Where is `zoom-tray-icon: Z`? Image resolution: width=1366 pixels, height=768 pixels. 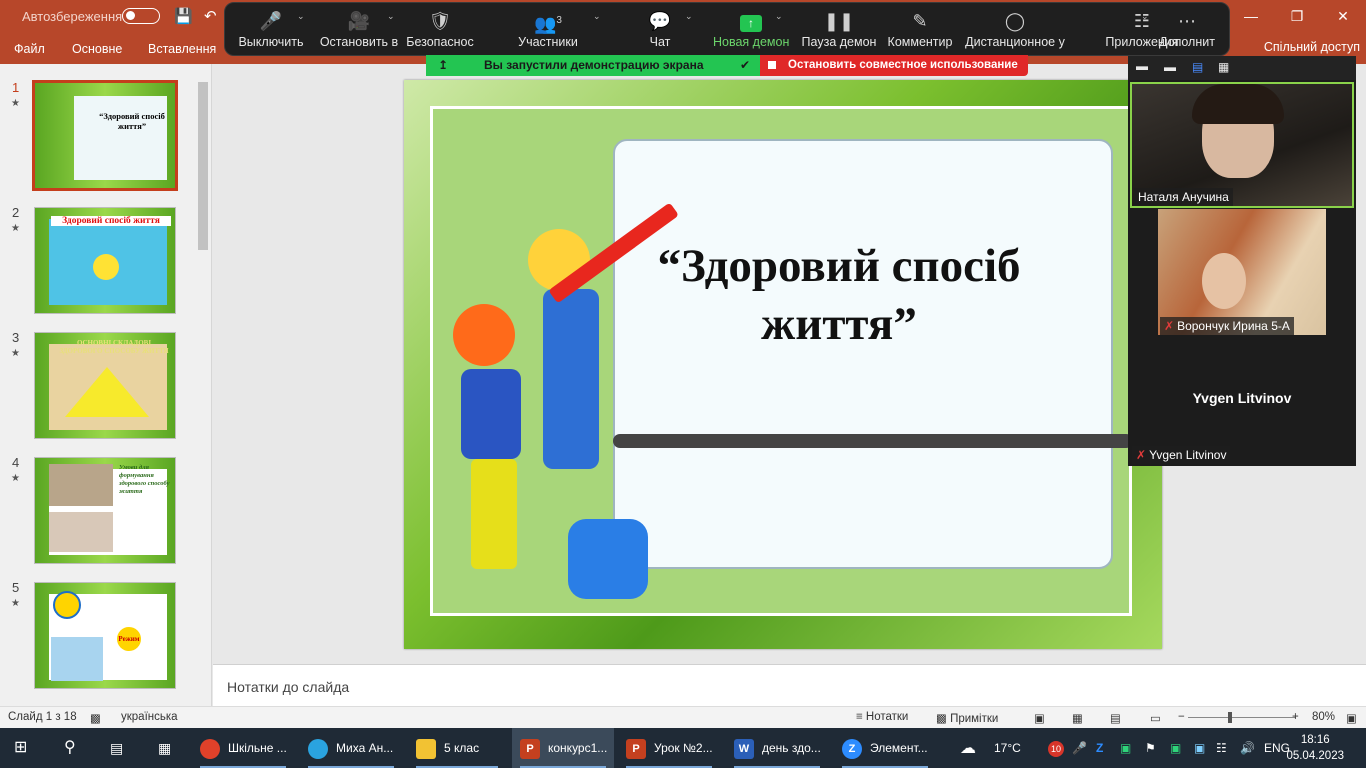
zoom-tray-icon: Z is located at coordinates (1099, 748).